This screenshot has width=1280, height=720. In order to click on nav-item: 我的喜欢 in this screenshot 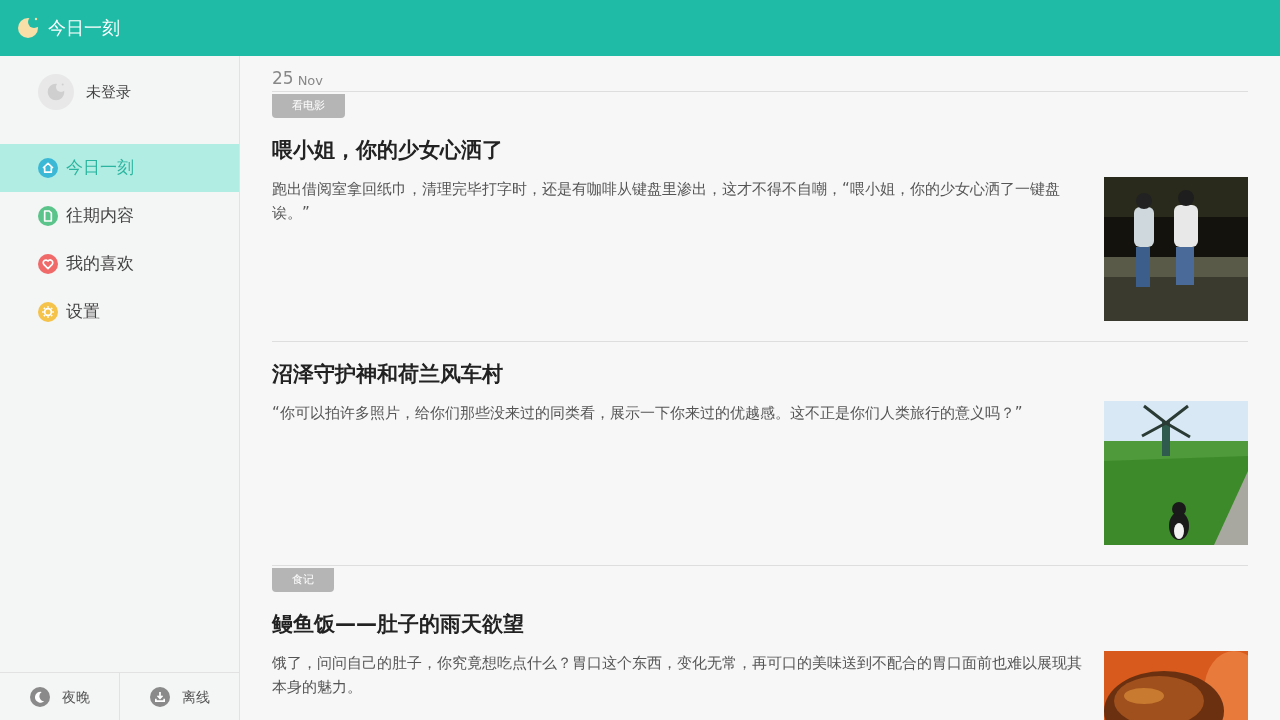, I will do `click(119, 264)`.